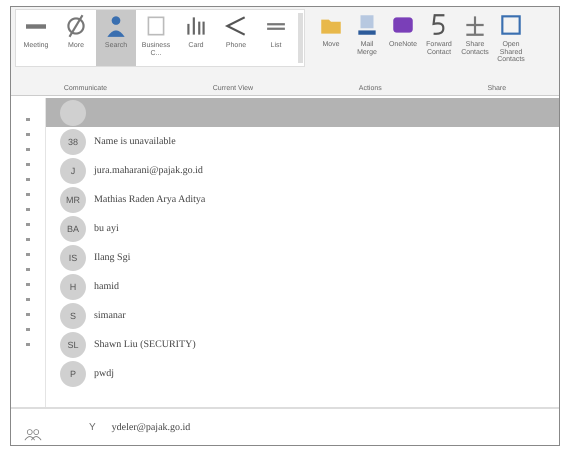 Image resolution: width=574 pixels, height=460 pixels. I want to click on contact-initials: Y, so click(92, 427).